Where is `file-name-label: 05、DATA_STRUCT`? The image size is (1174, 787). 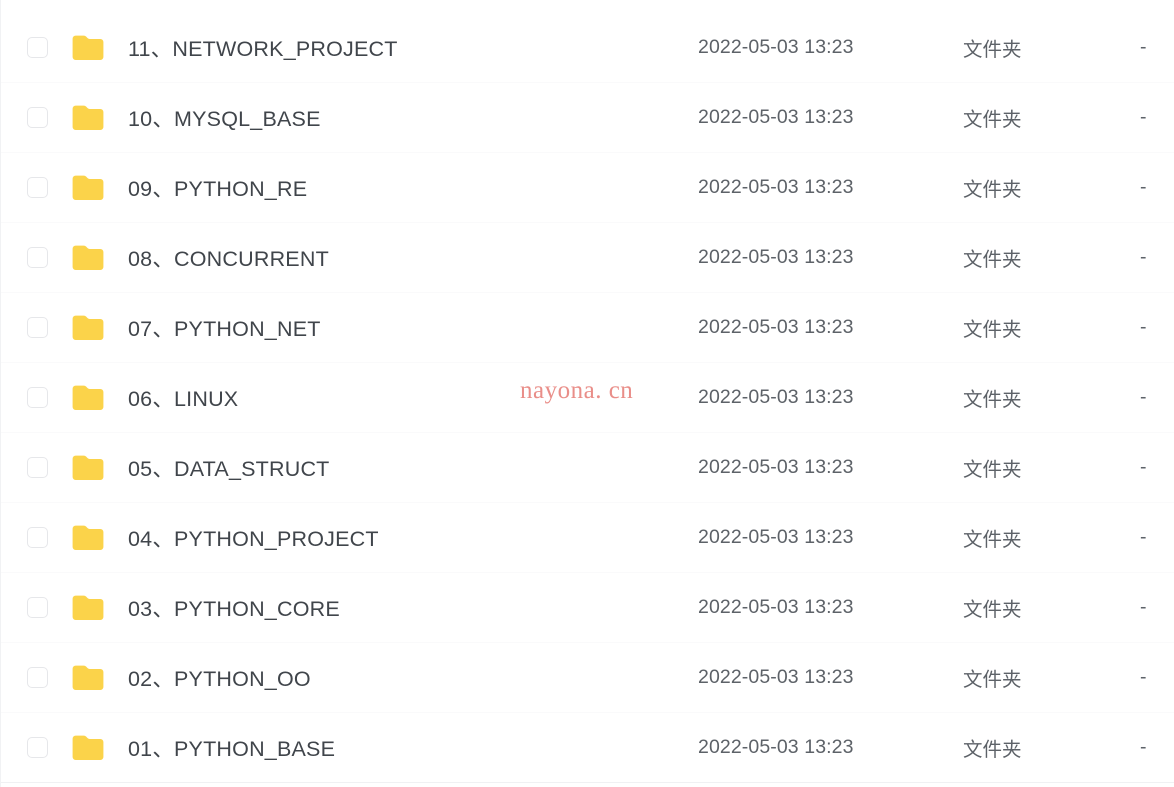 file-name-label: 05、DATA_STRUCT is located at coordinates (229, 469).